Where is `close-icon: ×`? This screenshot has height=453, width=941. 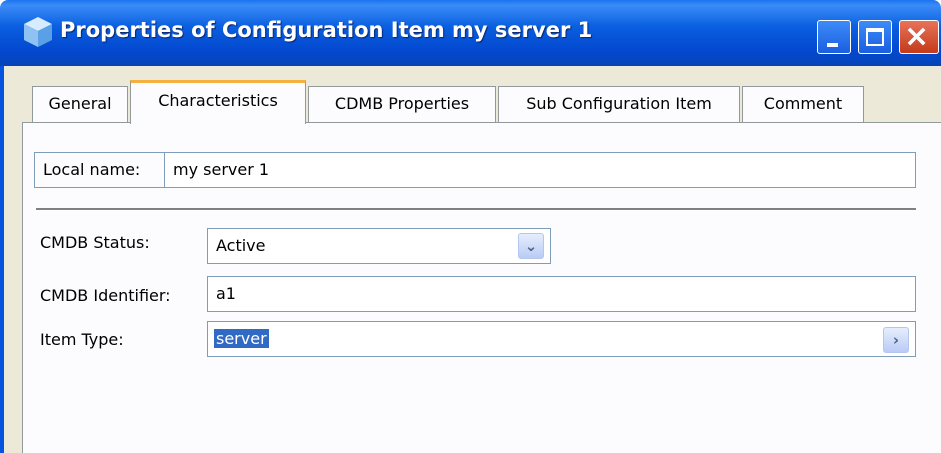 close-icon: × is located at coordinates (917, 36).